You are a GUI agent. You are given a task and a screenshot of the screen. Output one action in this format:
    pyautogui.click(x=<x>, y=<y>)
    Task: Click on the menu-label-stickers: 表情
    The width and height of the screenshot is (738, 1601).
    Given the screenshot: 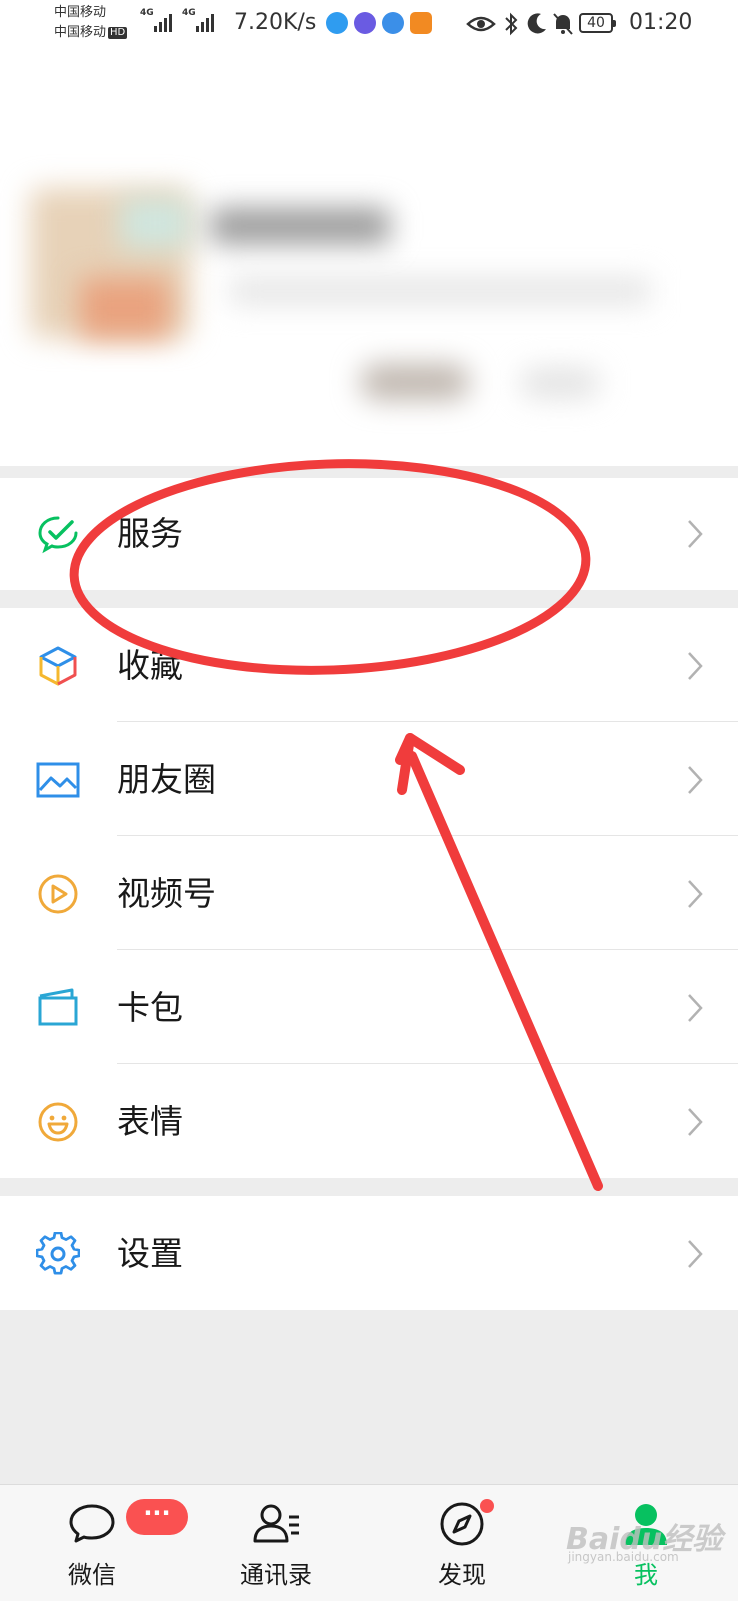 What is the action you would take?
    pyautogui.click(x=150, y=1121)
    